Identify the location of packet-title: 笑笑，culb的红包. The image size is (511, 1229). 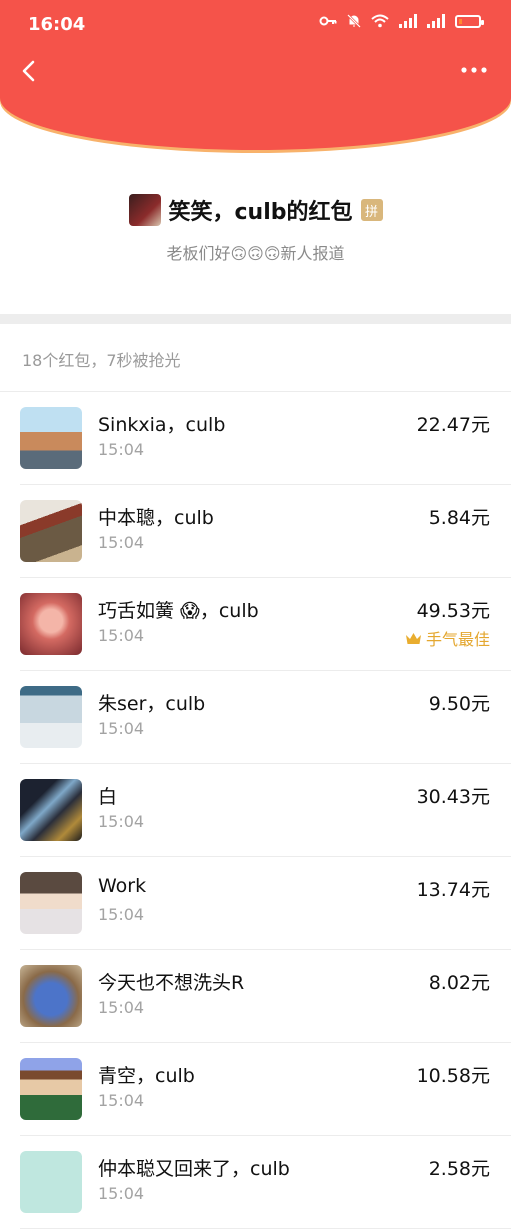
(260, 212).